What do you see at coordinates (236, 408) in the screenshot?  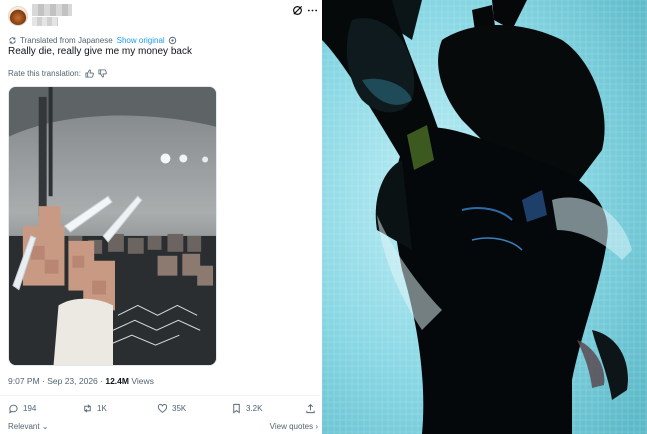 I see `bookmark-icon` at bounding box center [236, 408].